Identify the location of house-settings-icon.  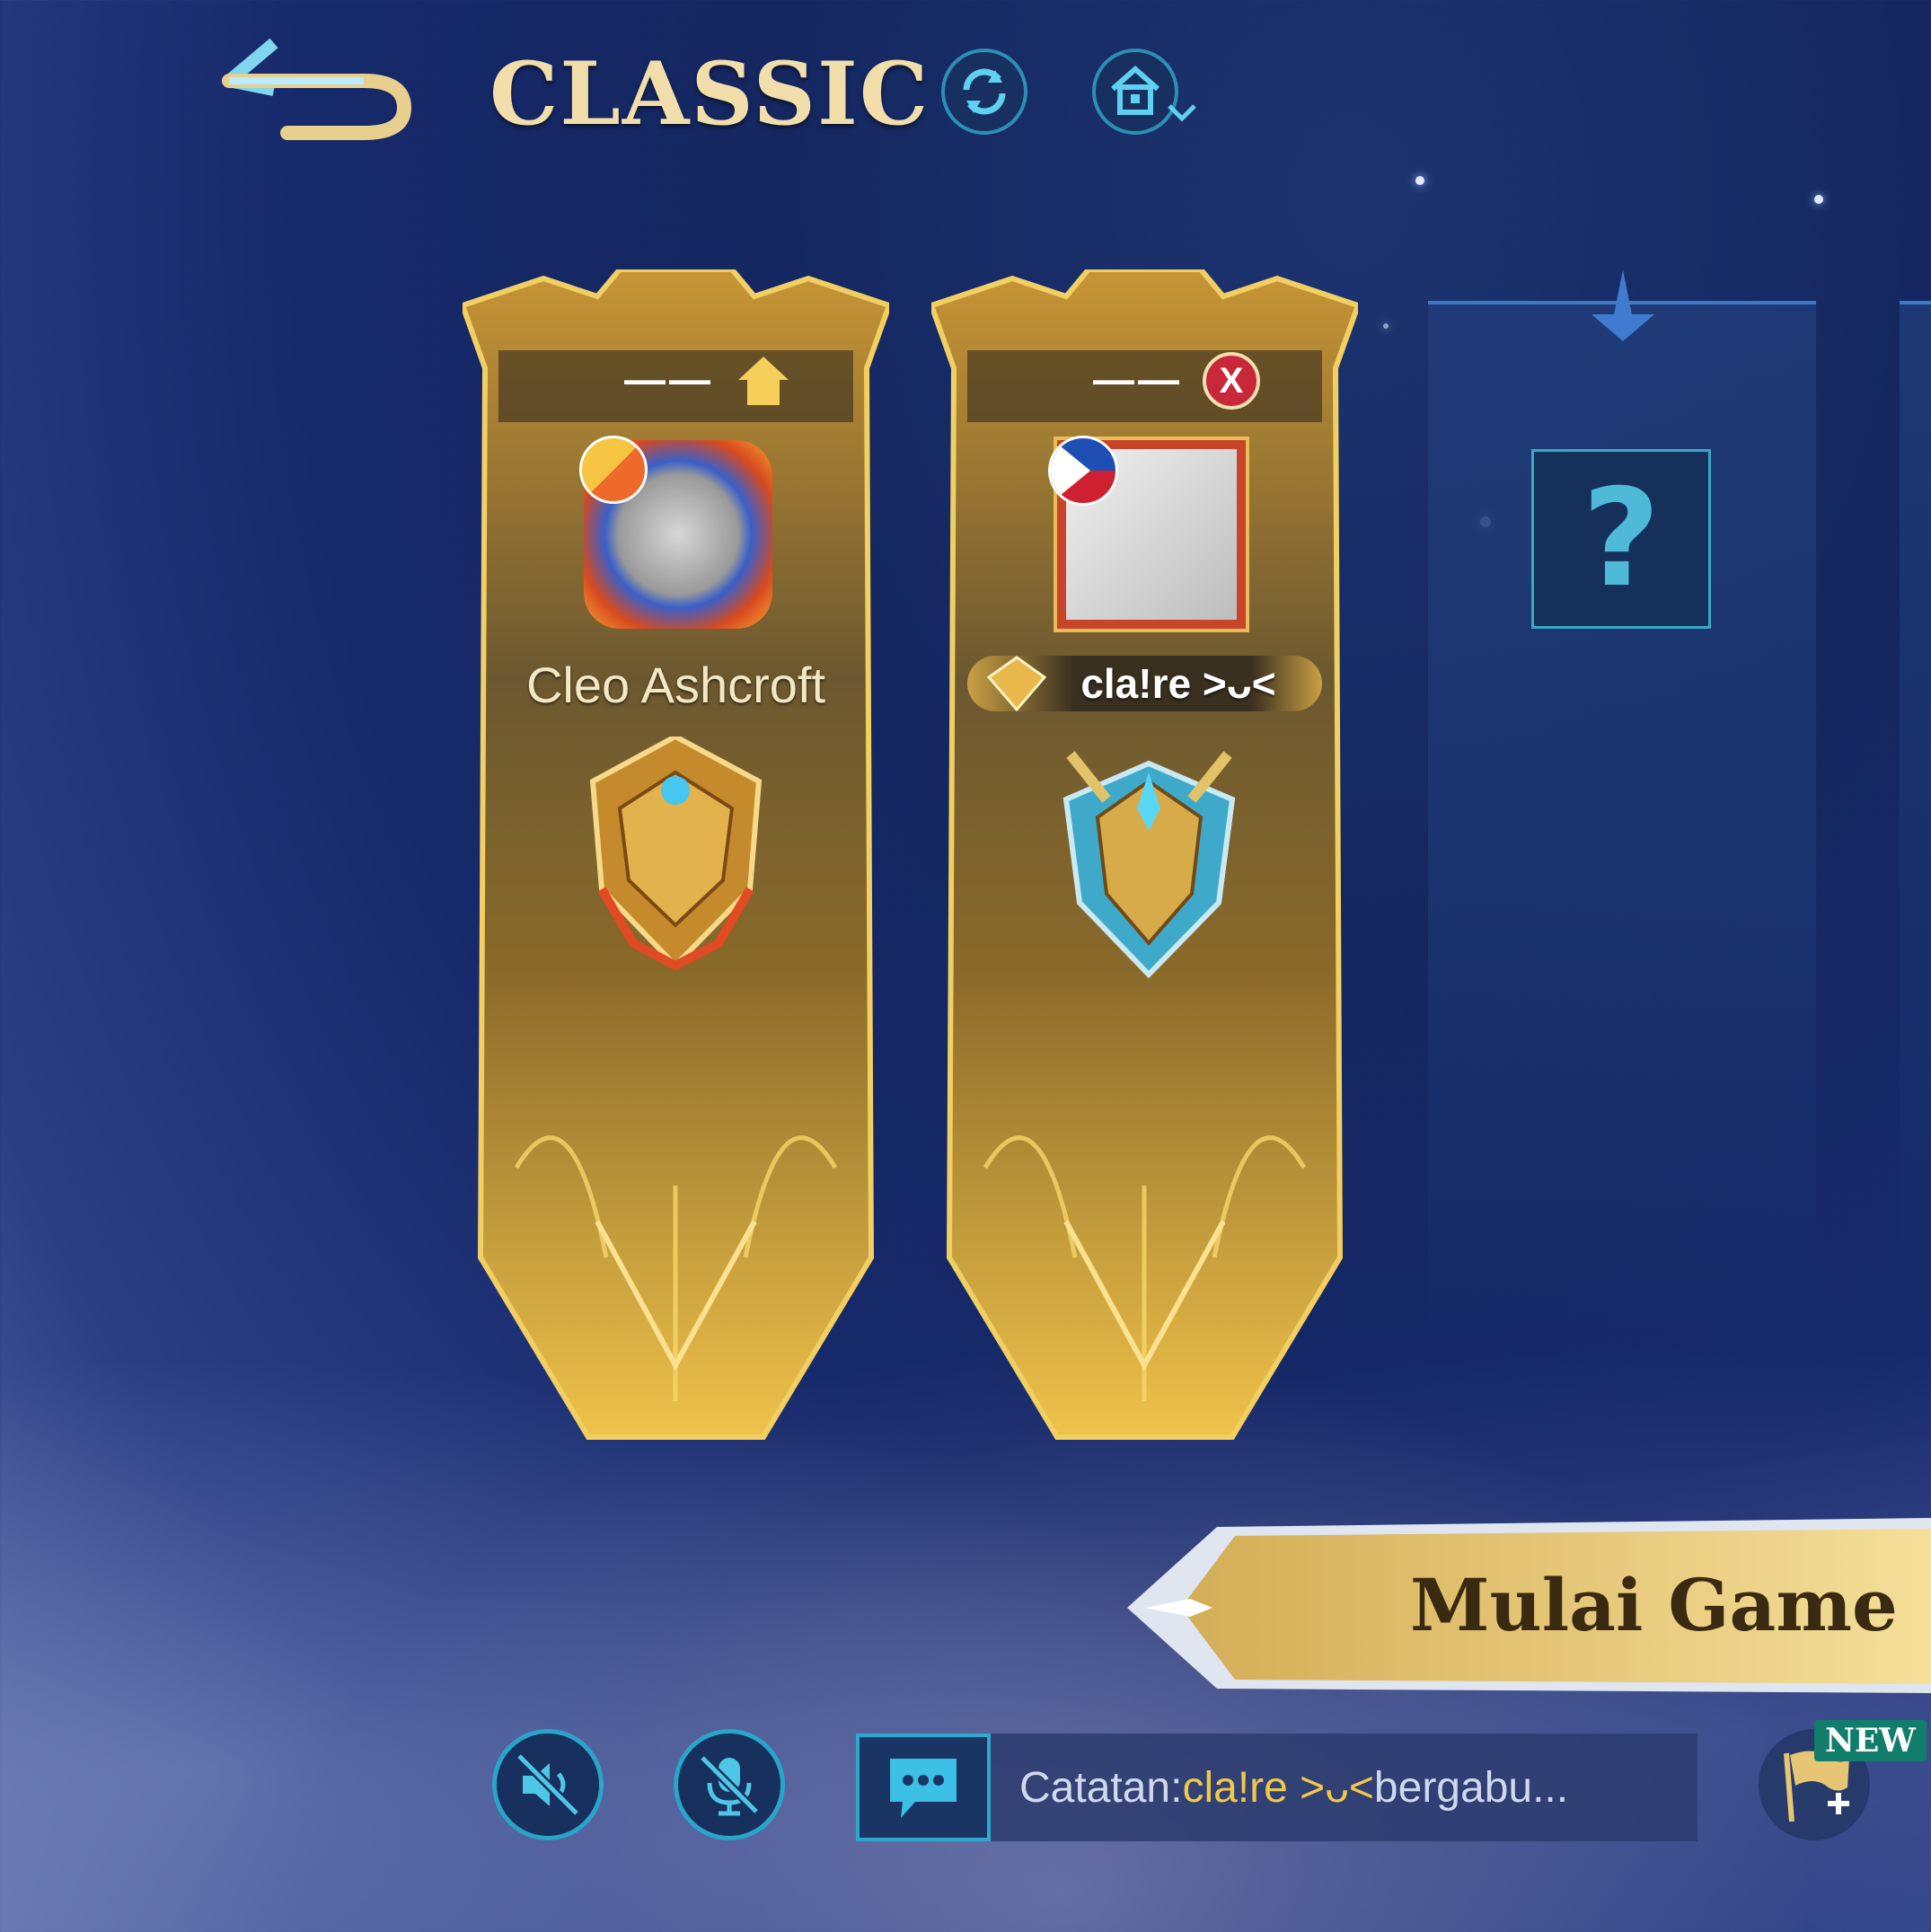
(1135, 90).